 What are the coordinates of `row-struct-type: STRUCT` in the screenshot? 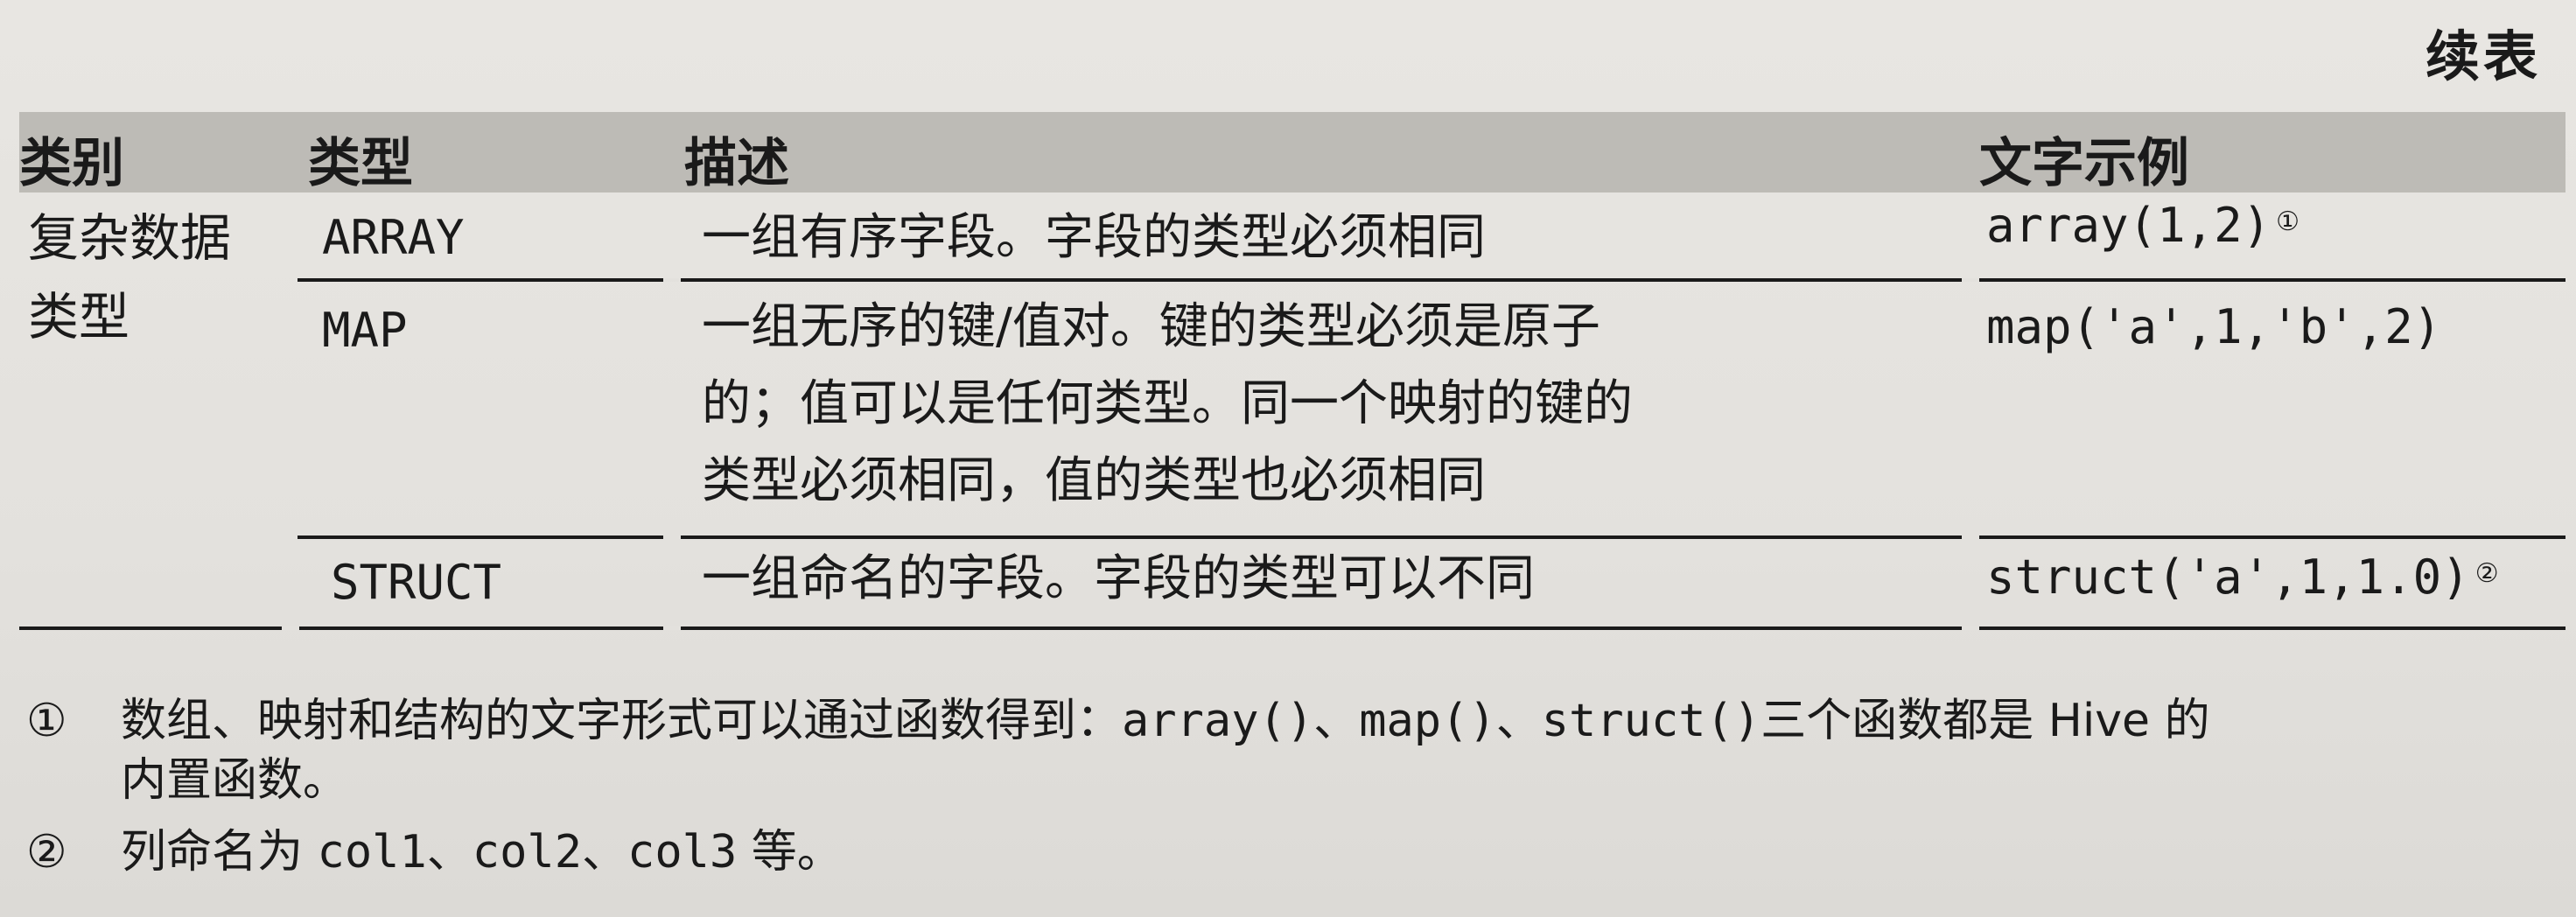 It's located at (416, 582).